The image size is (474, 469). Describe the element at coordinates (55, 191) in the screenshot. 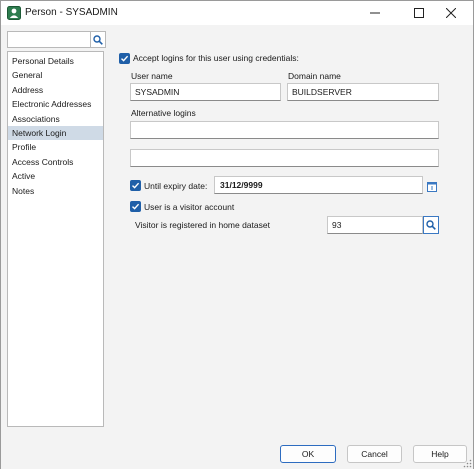

I see `sidebar-item-notes: Notes` at that location.